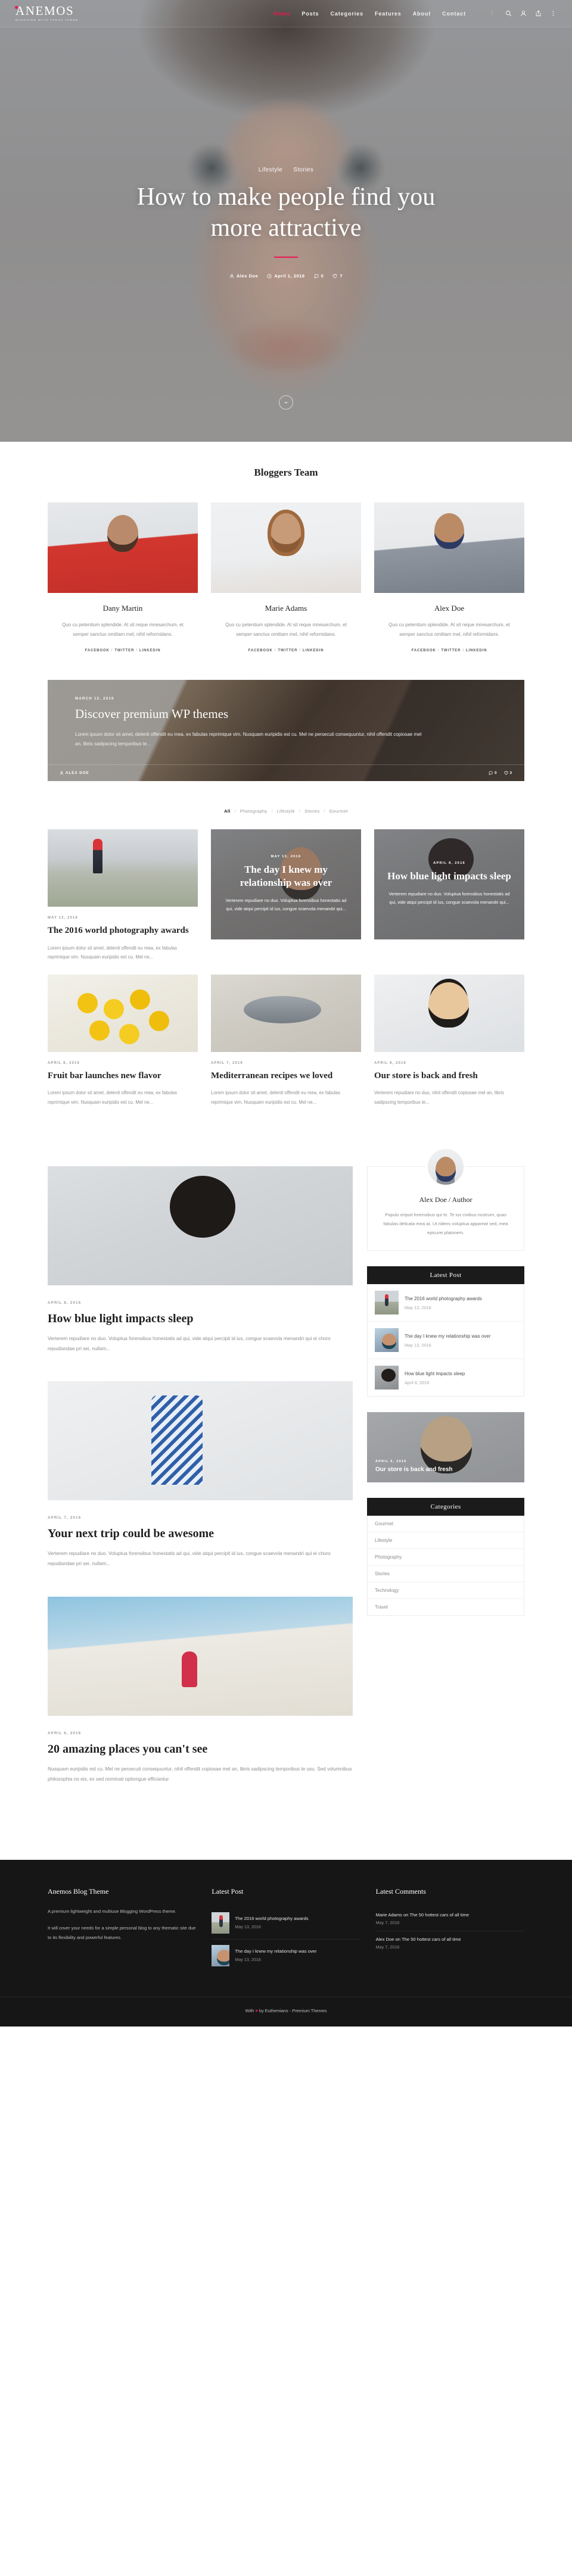 The image size is (572, 2576). Describe the element at coordinates (269, 276) in the screenshot. I see `clock-icon` at that location.